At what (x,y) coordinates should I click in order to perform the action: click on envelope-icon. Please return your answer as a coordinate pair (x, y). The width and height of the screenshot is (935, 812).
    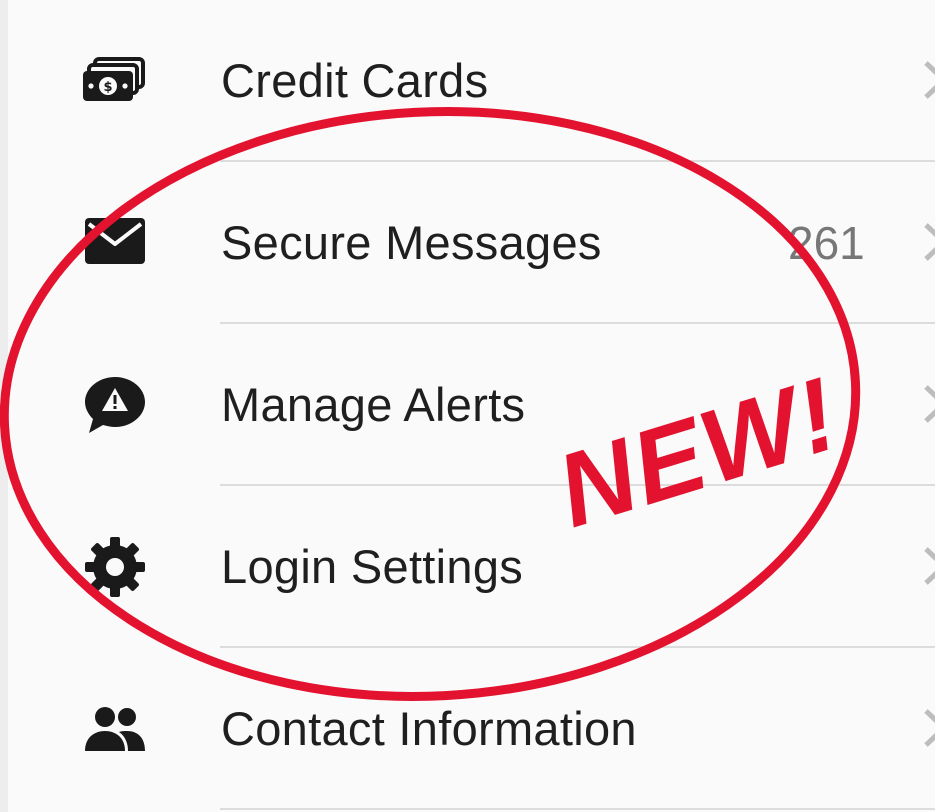
    Looking at the image, I should click on (115, 243).